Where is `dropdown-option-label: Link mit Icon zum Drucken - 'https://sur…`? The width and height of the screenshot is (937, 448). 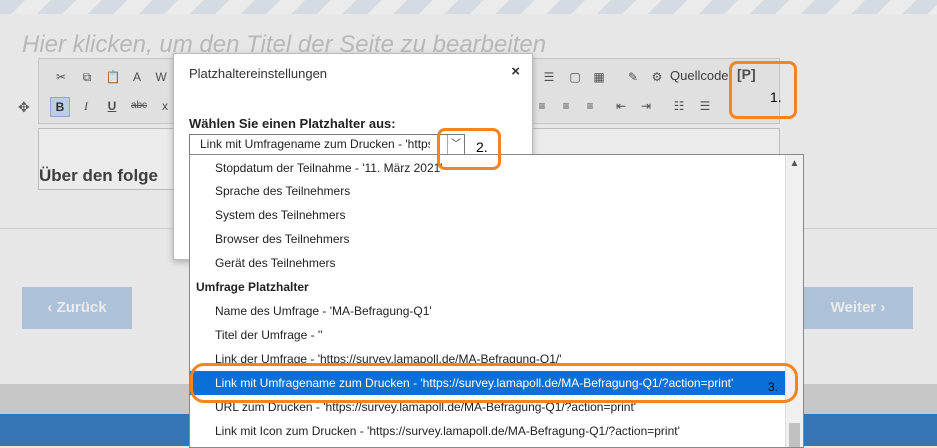
dropdown-option-label: Link mit Icon zum Drucken - 'https://sur… is located at coordinates (447, 431).